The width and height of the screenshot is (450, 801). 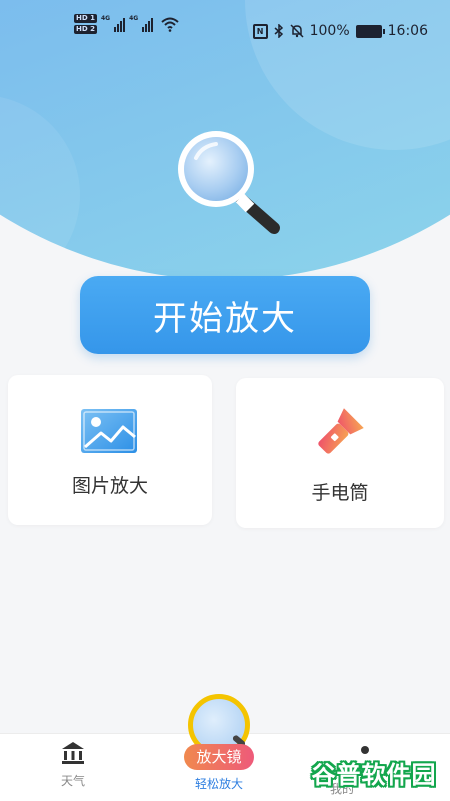 What do you see at coordinates (148, 24) in the screenshot?
I see `signal-2-icon` at bounding box center [148, 24].